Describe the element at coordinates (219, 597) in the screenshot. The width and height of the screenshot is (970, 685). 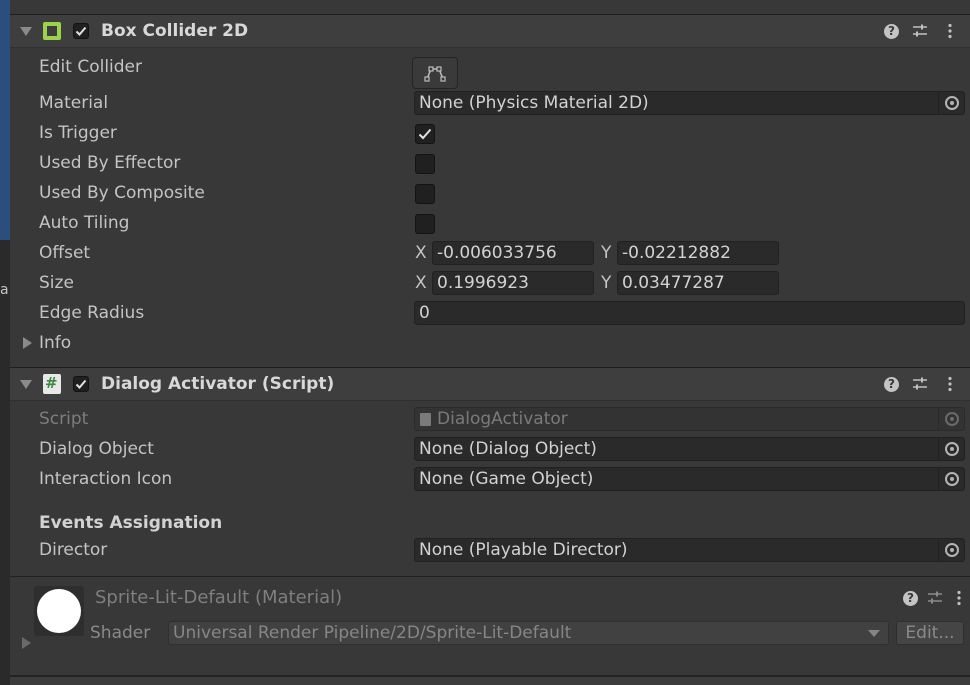
I see `material-title: Sprite-Lit-Default (Material)` at that location.